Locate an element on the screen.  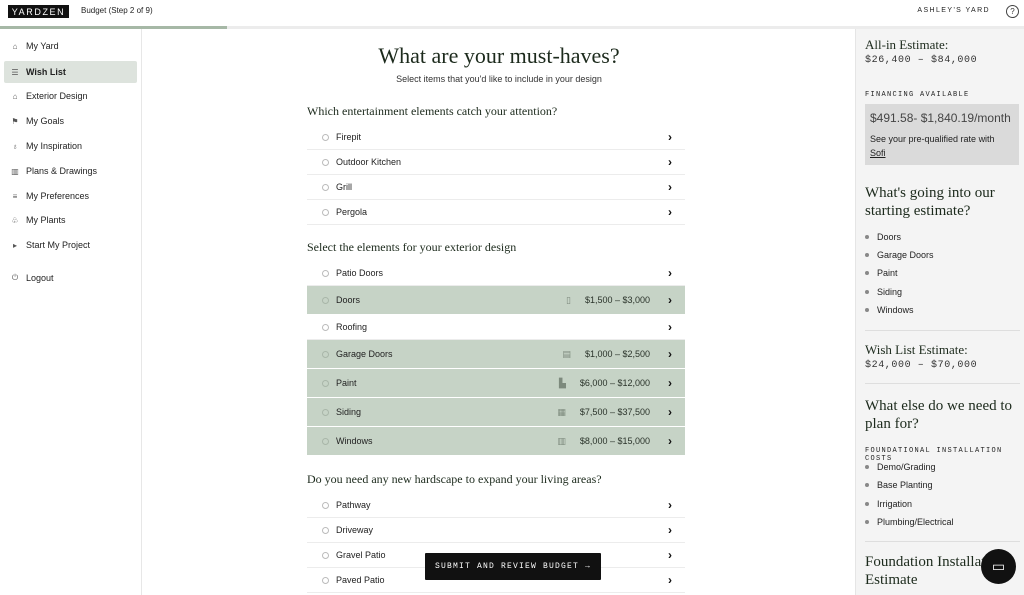
list-item: Grill › is located at coordinates (496, 187).